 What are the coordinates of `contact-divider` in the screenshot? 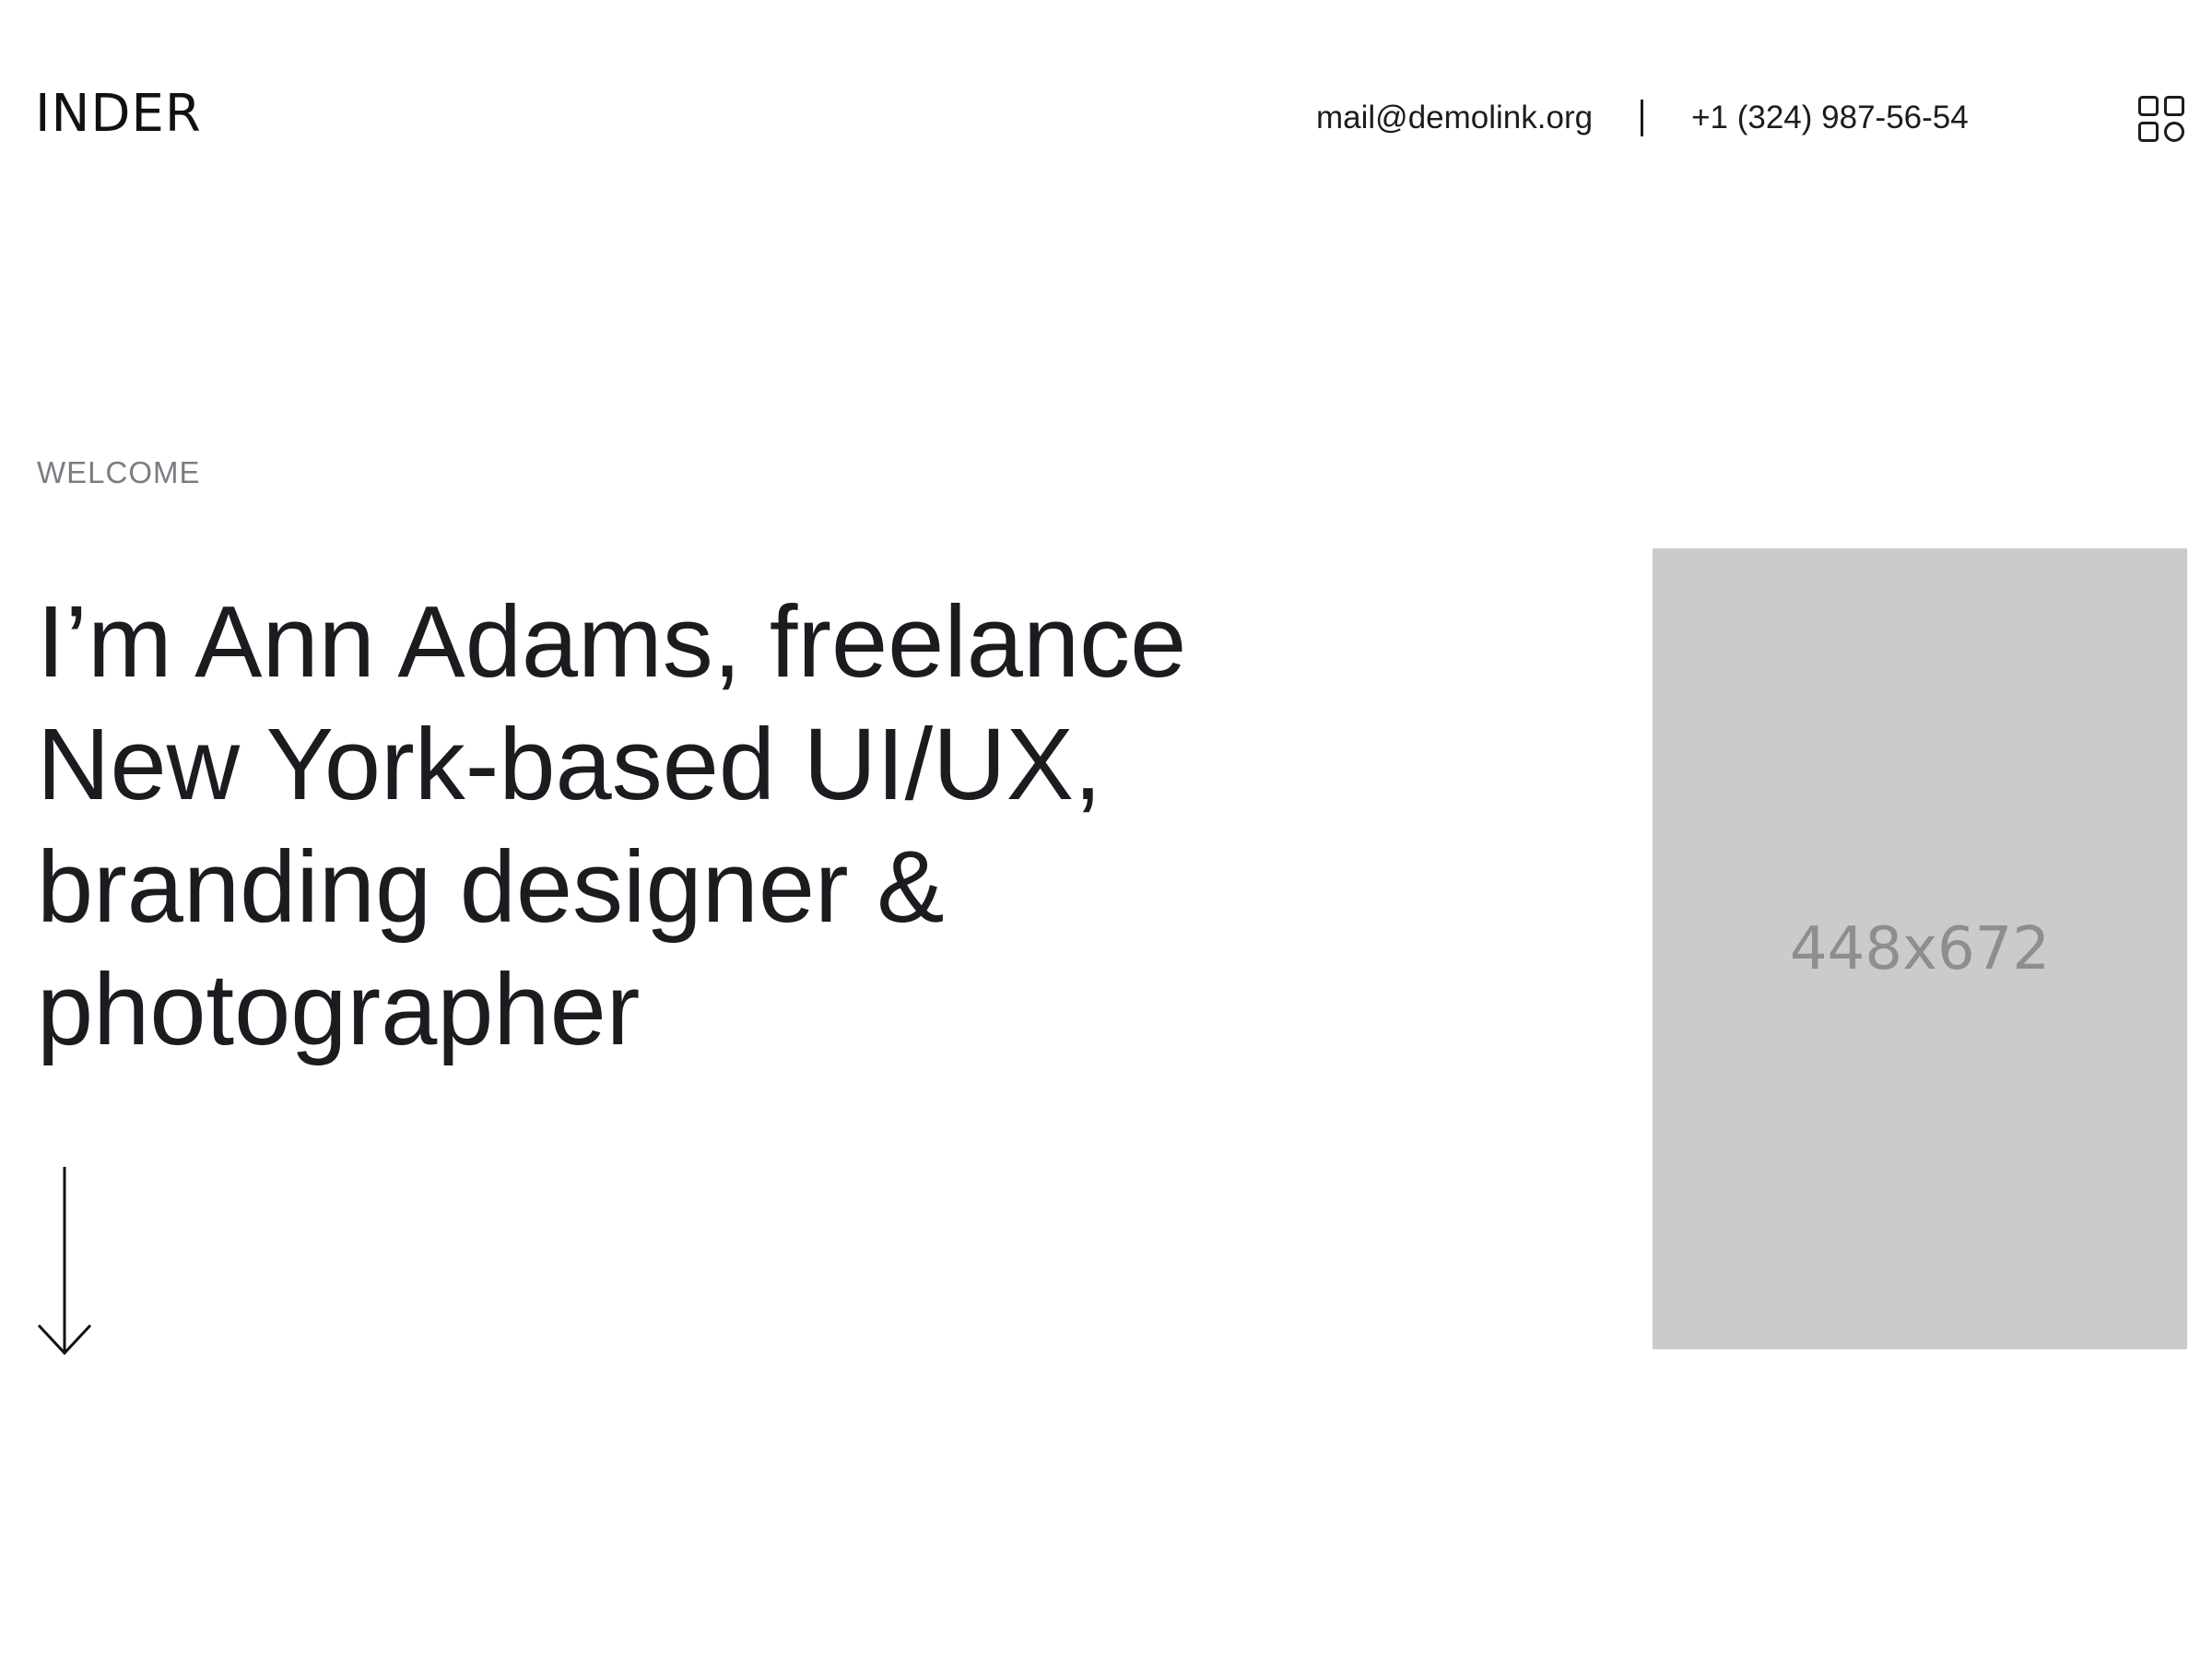 It's located at (1642, 118).